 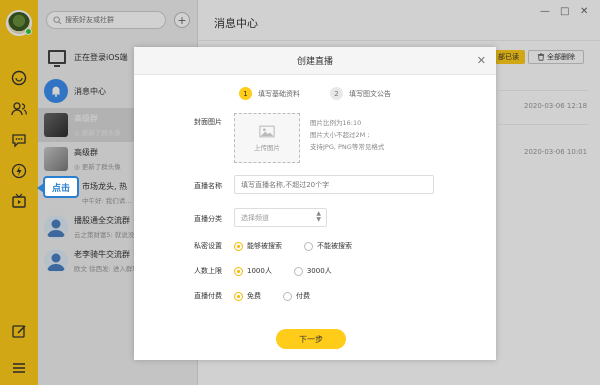 I want to click on edit-icon, so click(x=19, y=331).